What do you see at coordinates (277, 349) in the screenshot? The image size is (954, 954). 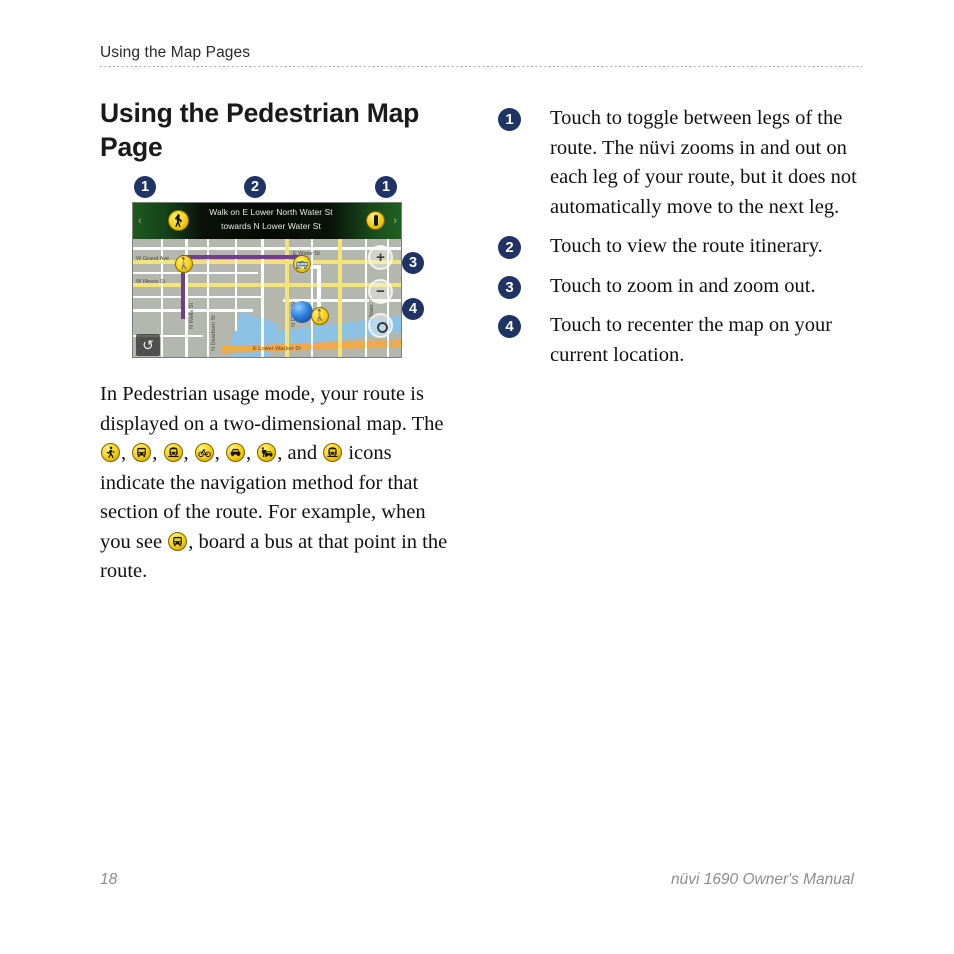 I see `street-label: E Lower Wacker Dr` at bounding box center [277, 349].